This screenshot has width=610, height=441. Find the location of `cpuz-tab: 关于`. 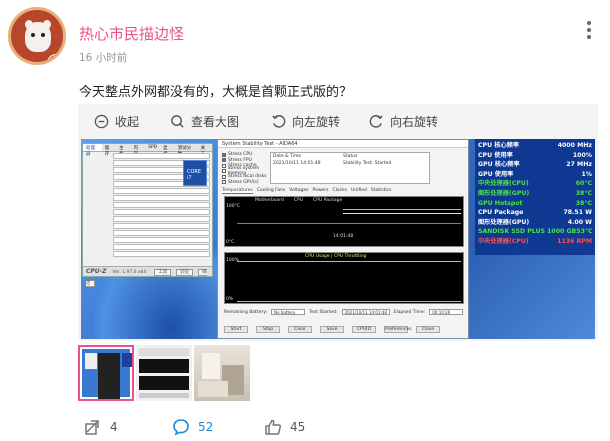

cpuz-tab: 关于 is located at coordinates (205, 150).